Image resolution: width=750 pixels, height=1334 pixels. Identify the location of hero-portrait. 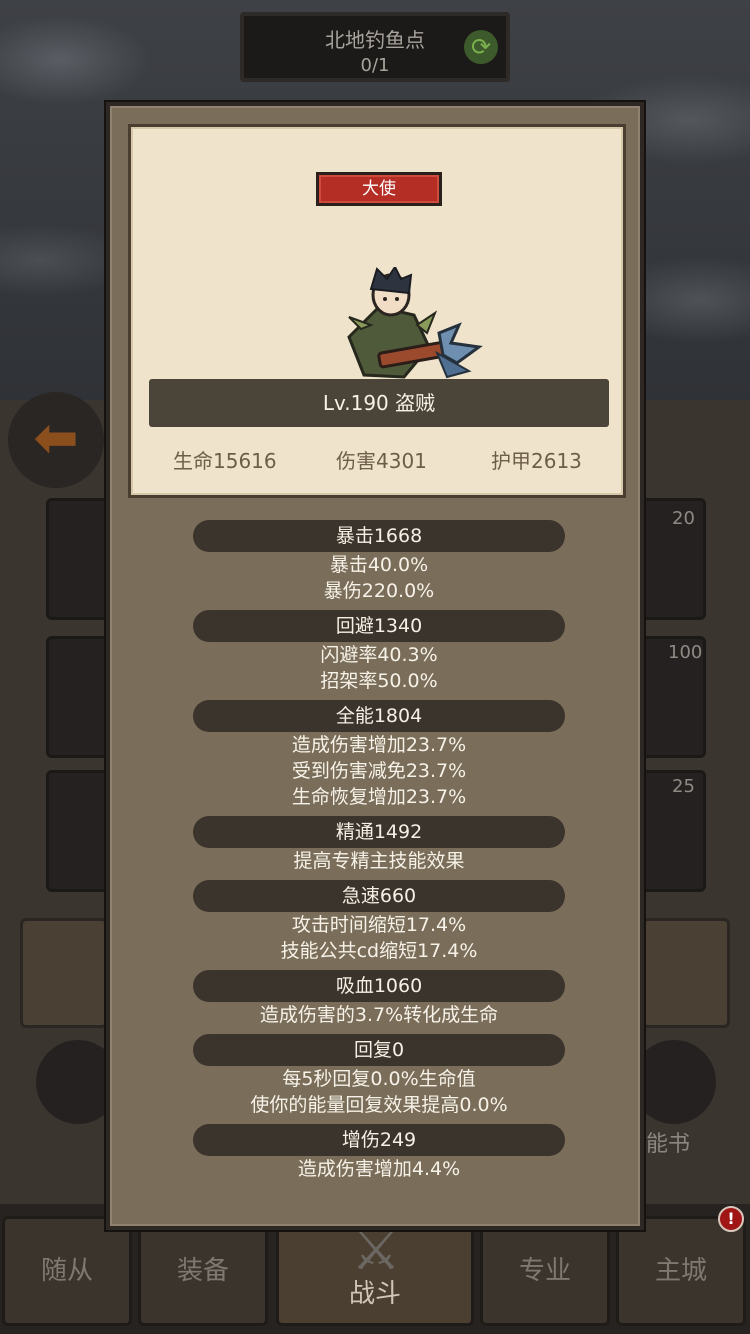
(415, 323).